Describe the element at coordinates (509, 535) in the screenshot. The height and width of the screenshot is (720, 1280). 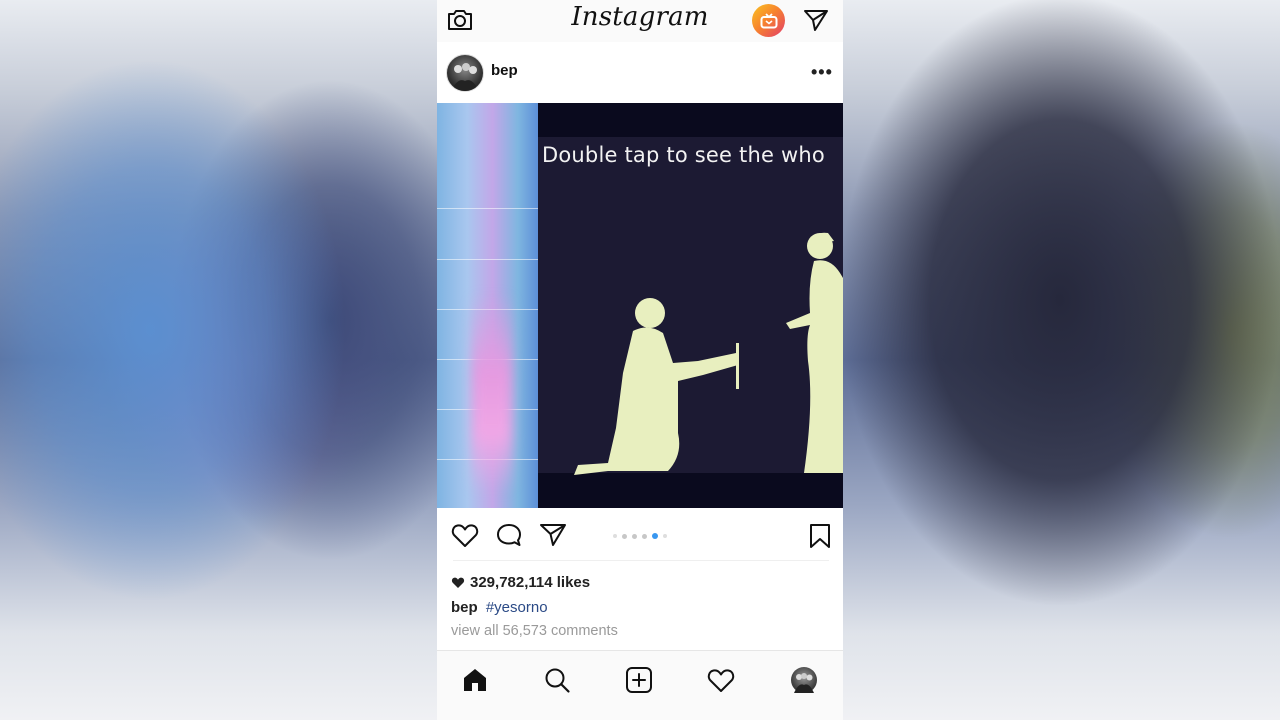
I see `comment-icon` at that location.